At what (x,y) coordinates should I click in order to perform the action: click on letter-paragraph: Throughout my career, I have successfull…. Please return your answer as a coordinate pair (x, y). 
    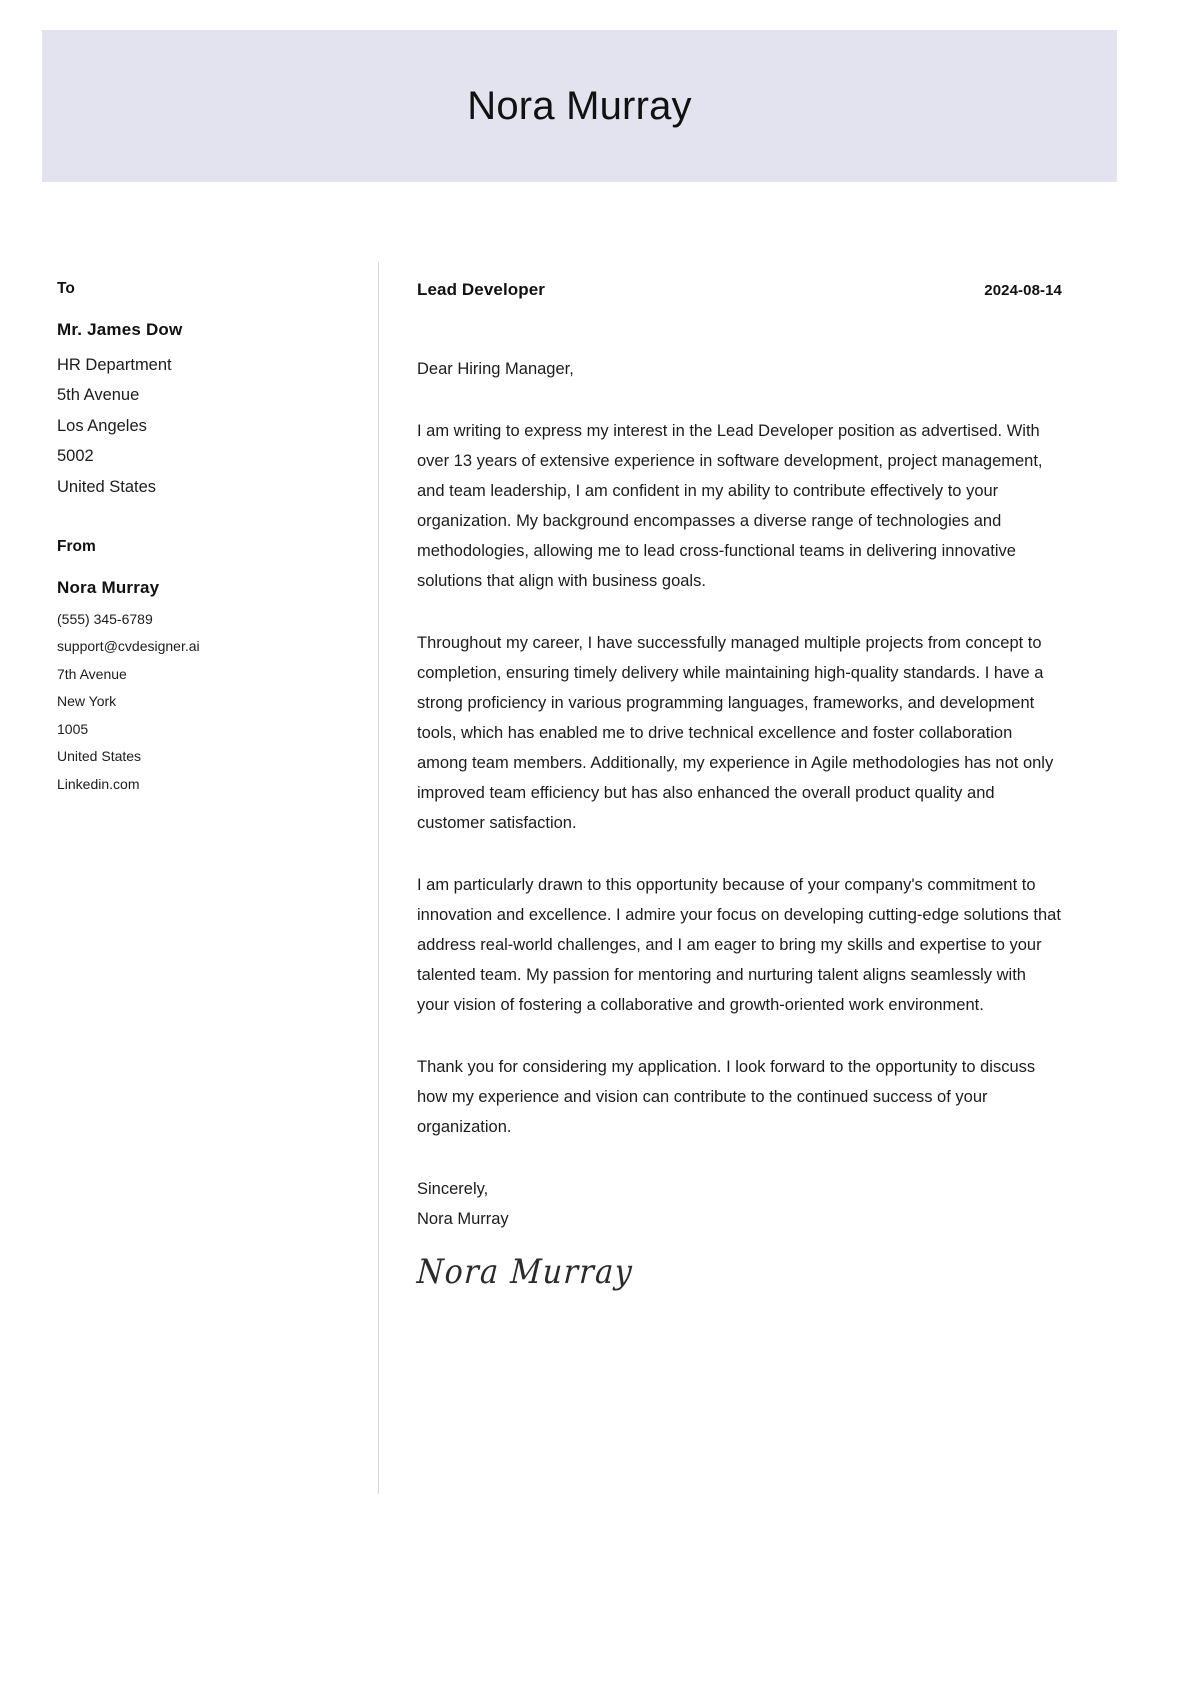
    Looking at the image, I should click on (735, 733).